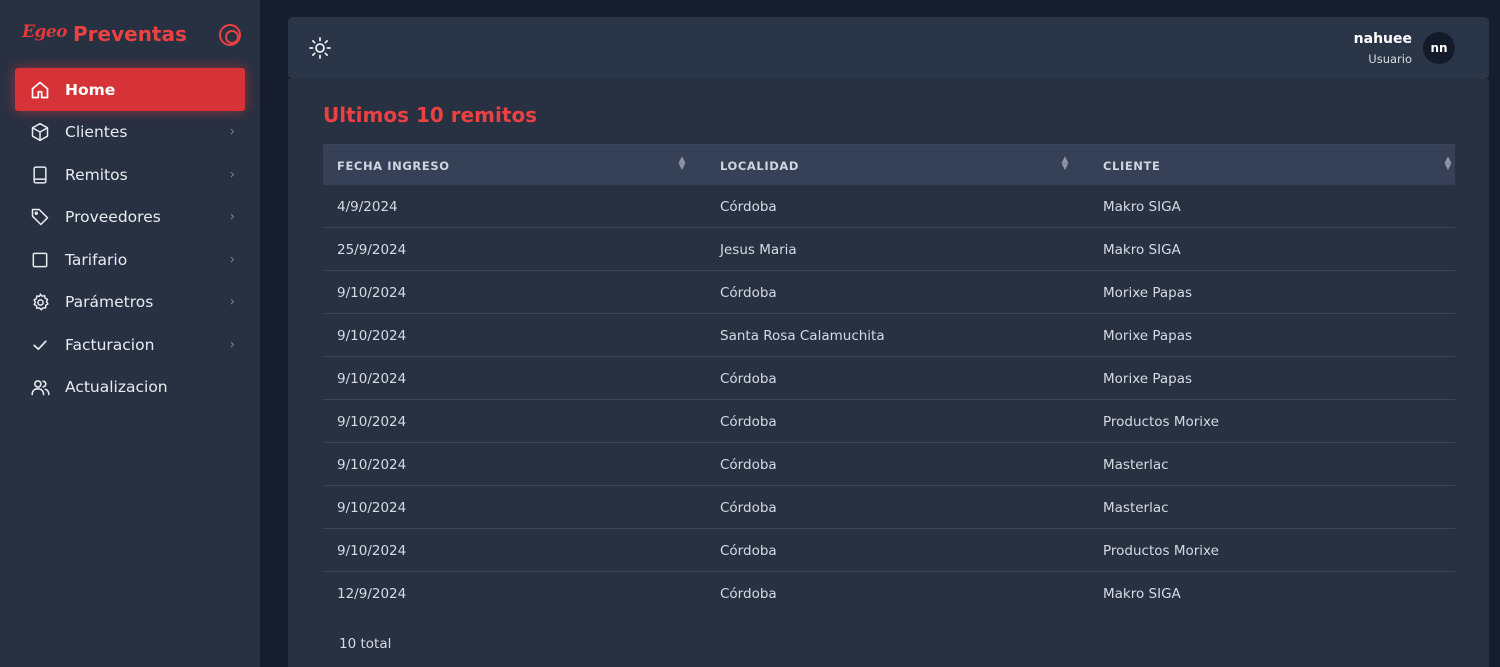  Describe the element at coordinates (40, 90) in the screenshot. I see `home-icon` at that location.